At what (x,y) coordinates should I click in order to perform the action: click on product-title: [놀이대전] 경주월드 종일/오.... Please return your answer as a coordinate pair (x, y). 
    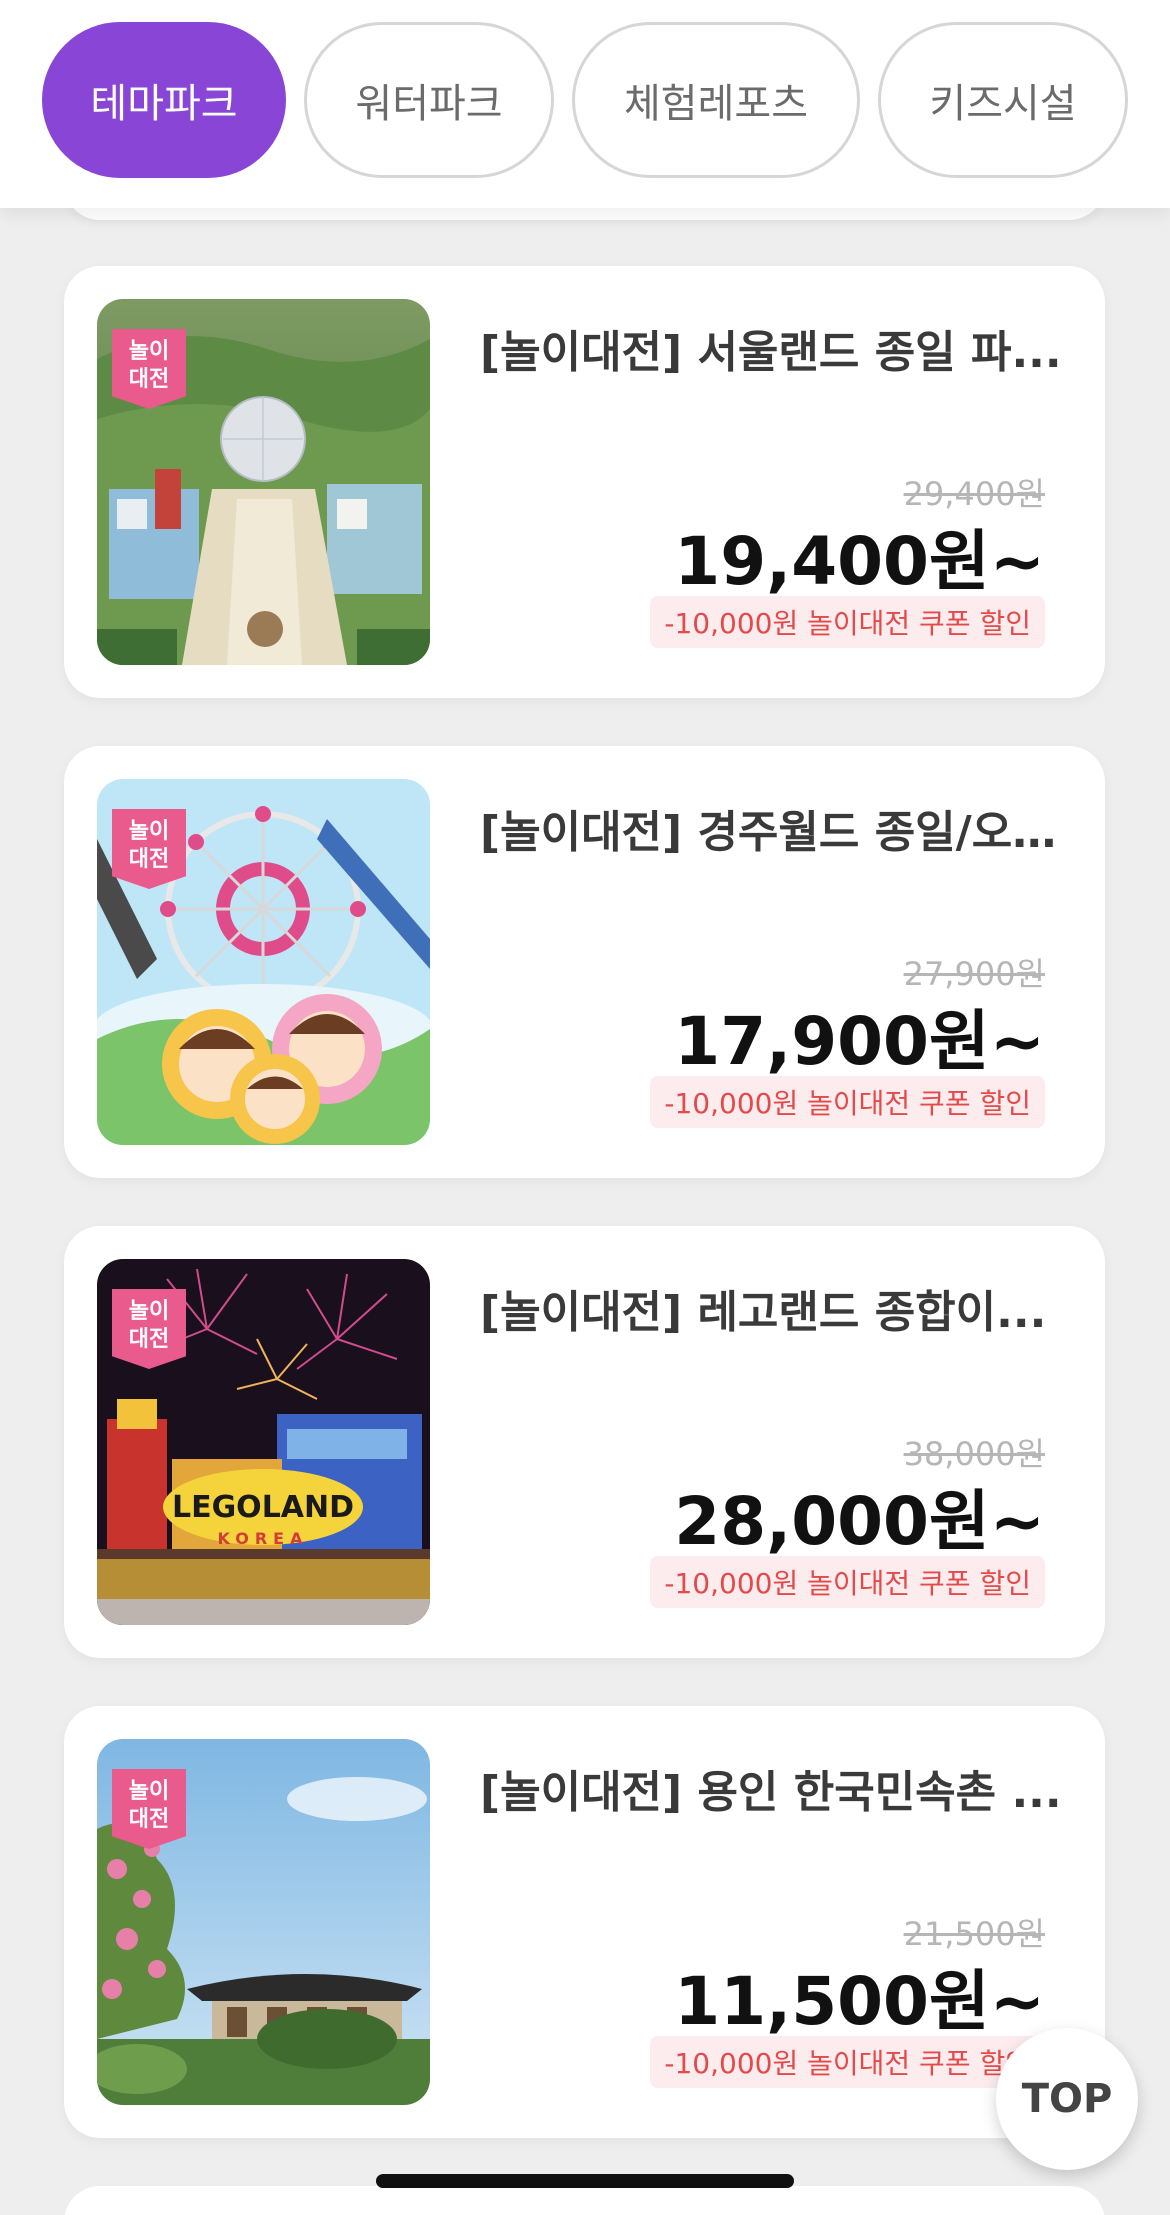
    Looking at the image, I should click on (771, 828).